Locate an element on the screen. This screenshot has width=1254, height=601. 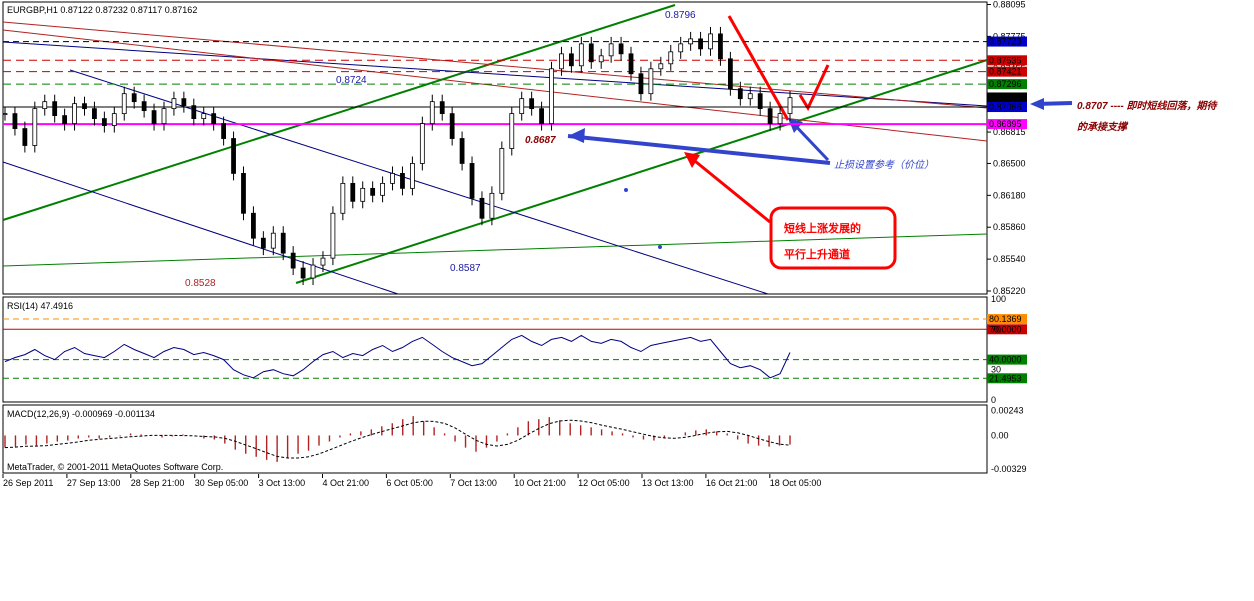
time-tick-label: 12 Oct 05:00 is located at coordinates (604, 483).